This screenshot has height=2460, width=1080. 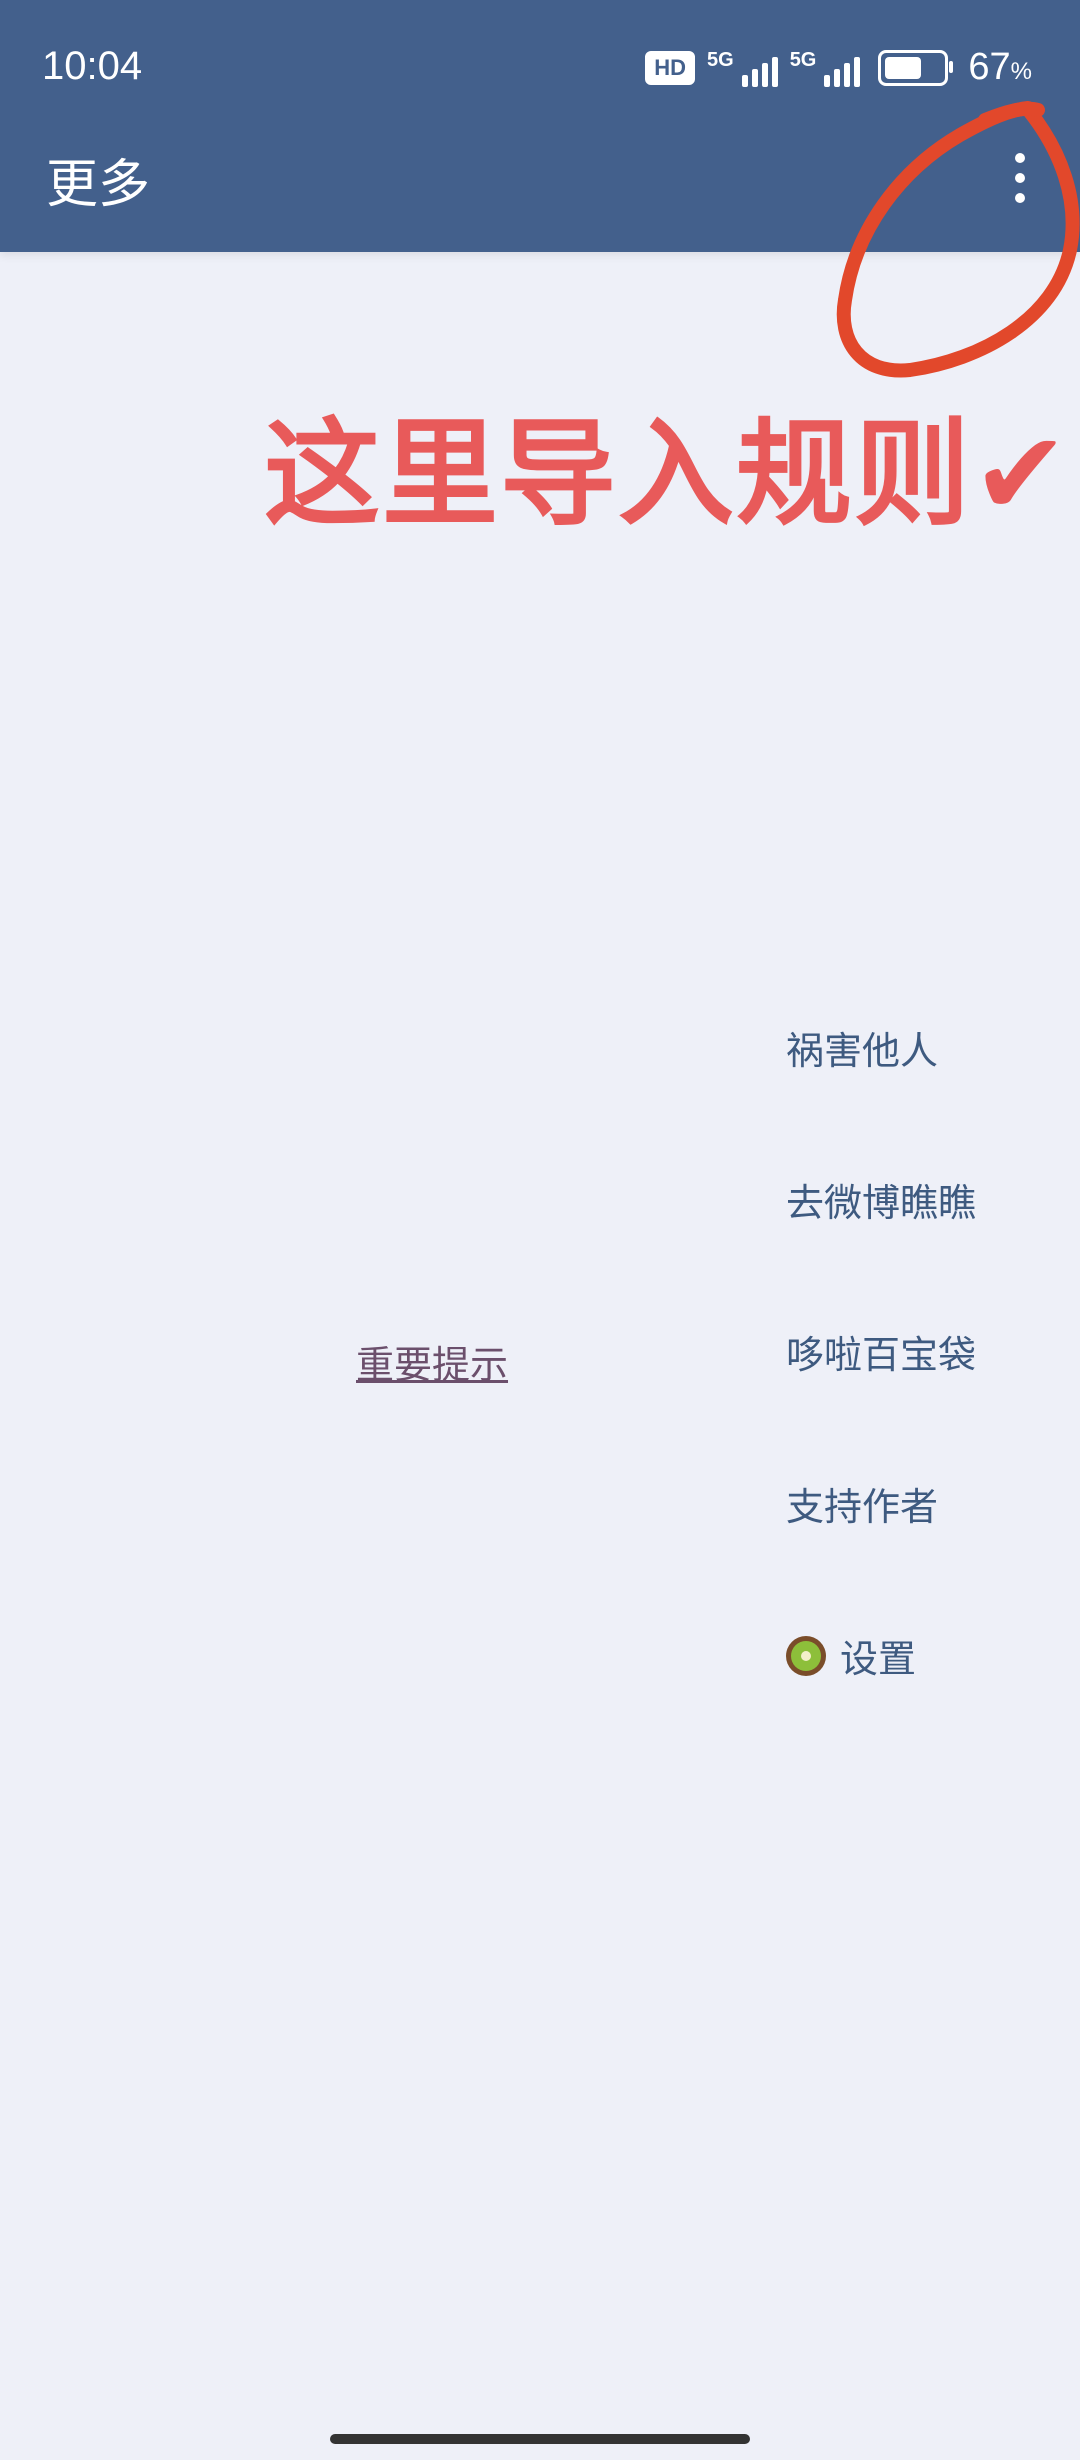 I want to click on menu-item-support-author: 支持作者, so click(x=862, y=1503).